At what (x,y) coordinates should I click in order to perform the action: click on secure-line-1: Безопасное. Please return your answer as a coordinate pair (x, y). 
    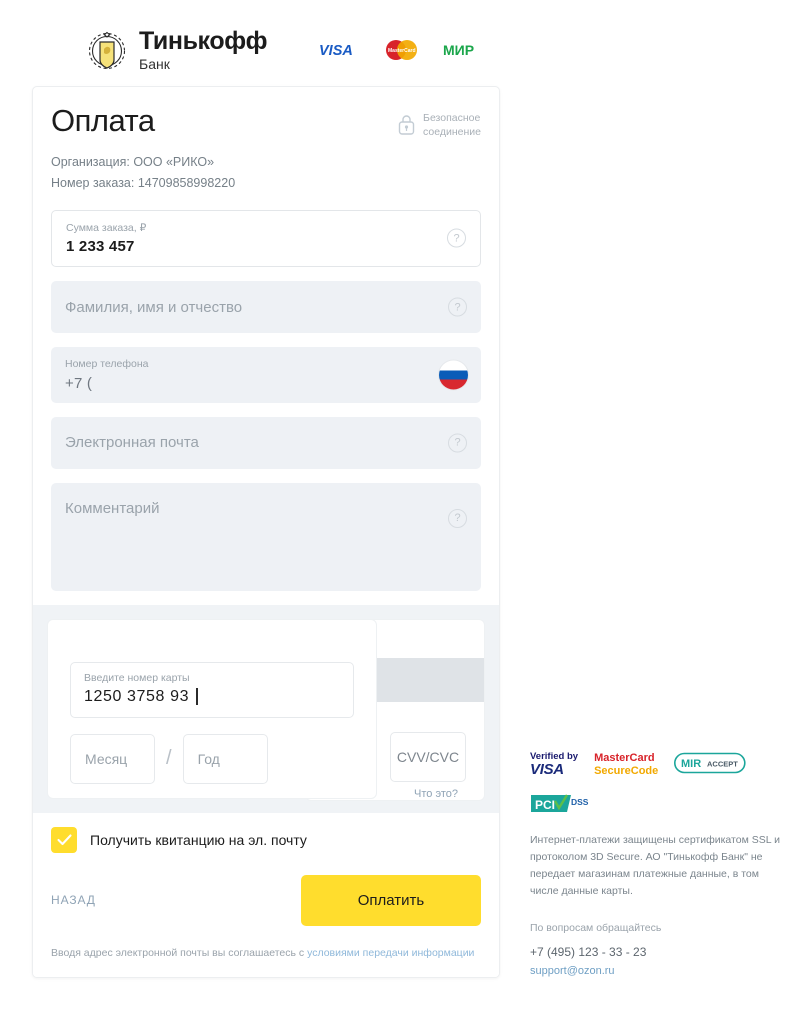
    Looking at the image, I should click on (452, 118).